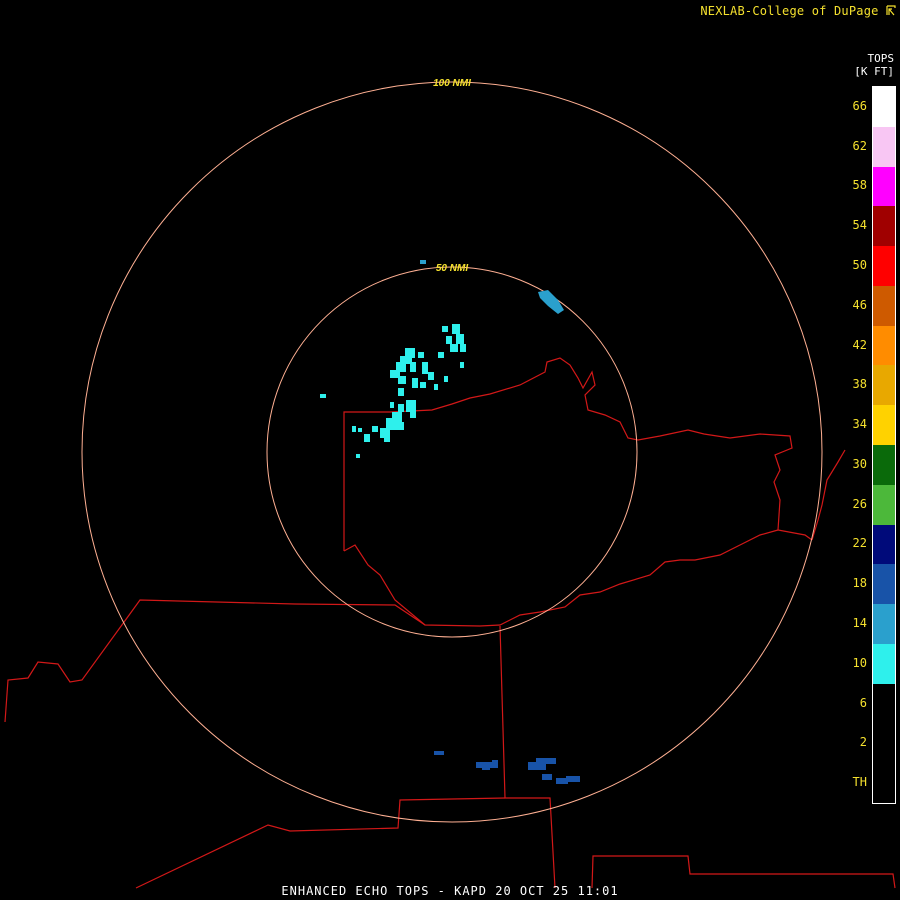 This screenshot has height=900, width=900. Describe the element at coordinates (452, 268) in the screenshot. I see `range-ring-50nmi-label: 50 NMI` at that location.